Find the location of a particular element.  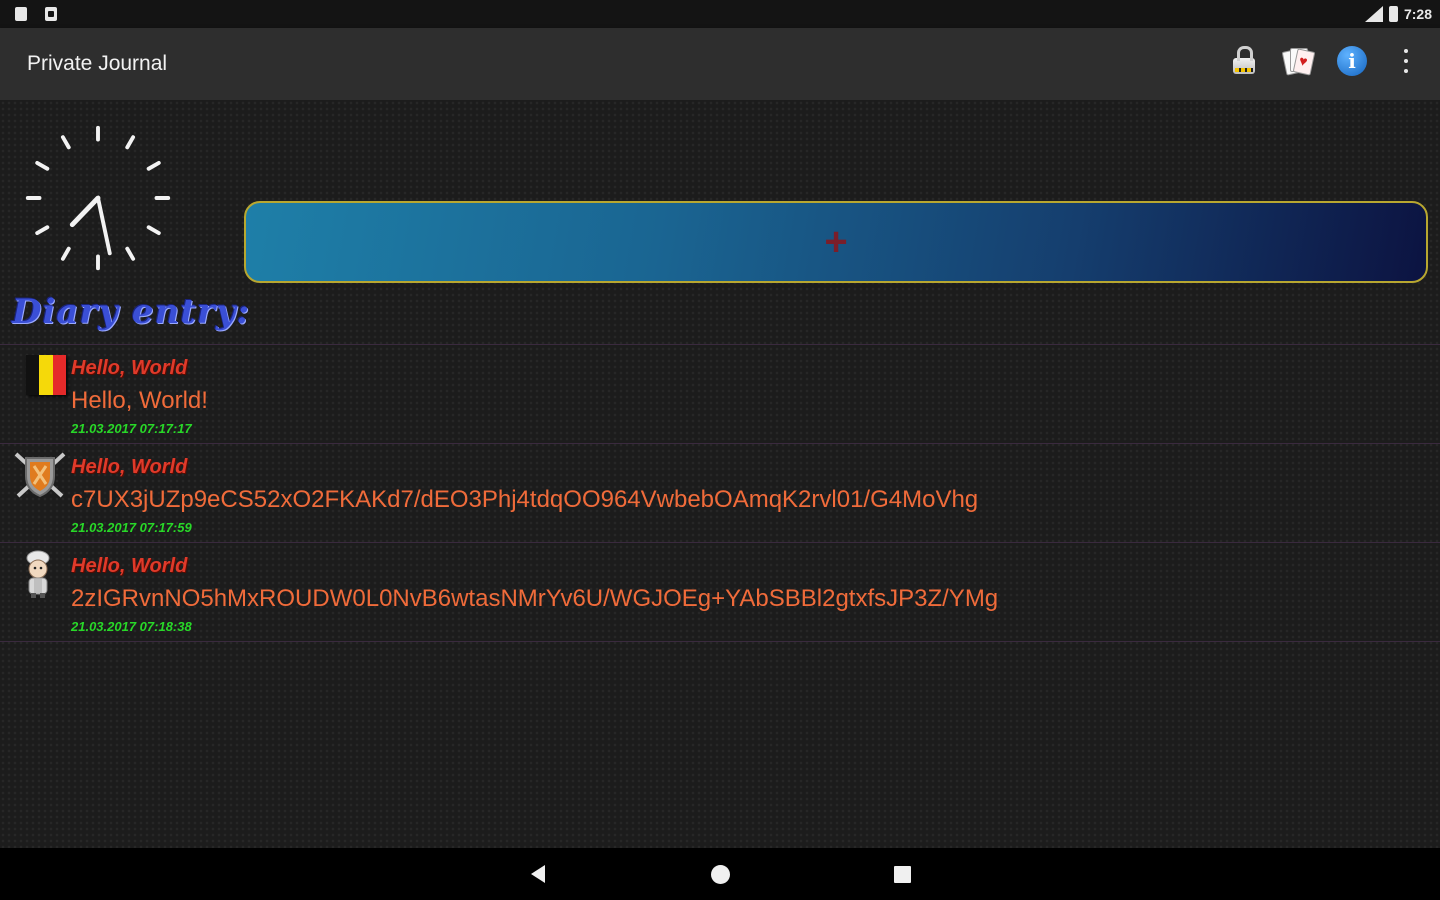

status-bar: 7:28 is located at coordinates (720, 14).